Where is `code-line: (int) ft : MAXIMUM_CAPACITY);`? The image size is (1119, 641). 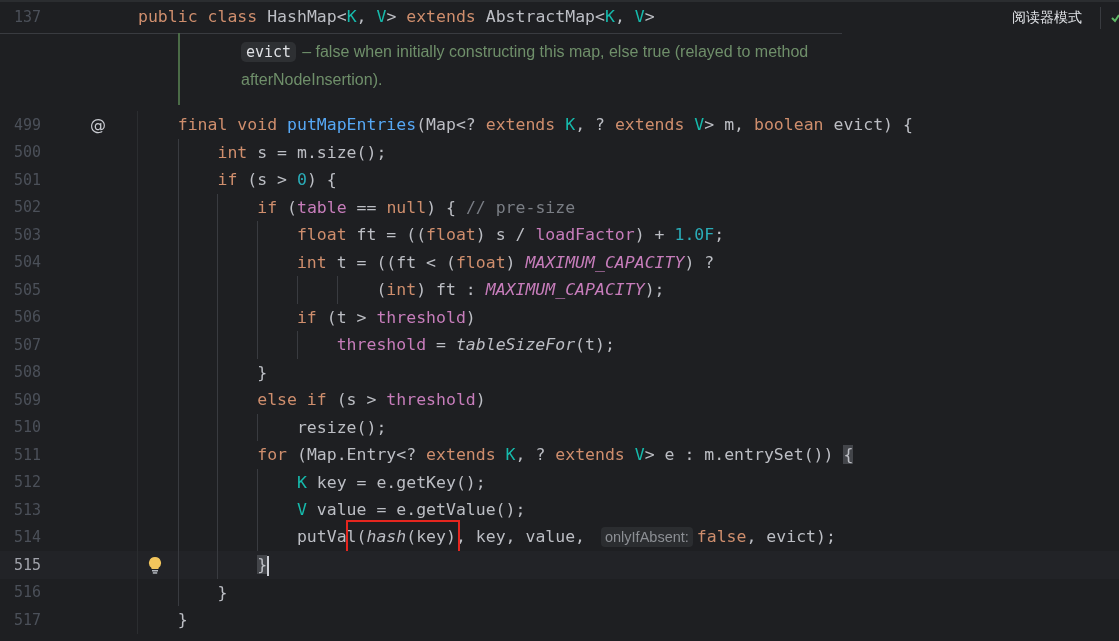
code-line: (int) ft : MAXIMUM_CAPACITY); is located at coordinates (520, 290).